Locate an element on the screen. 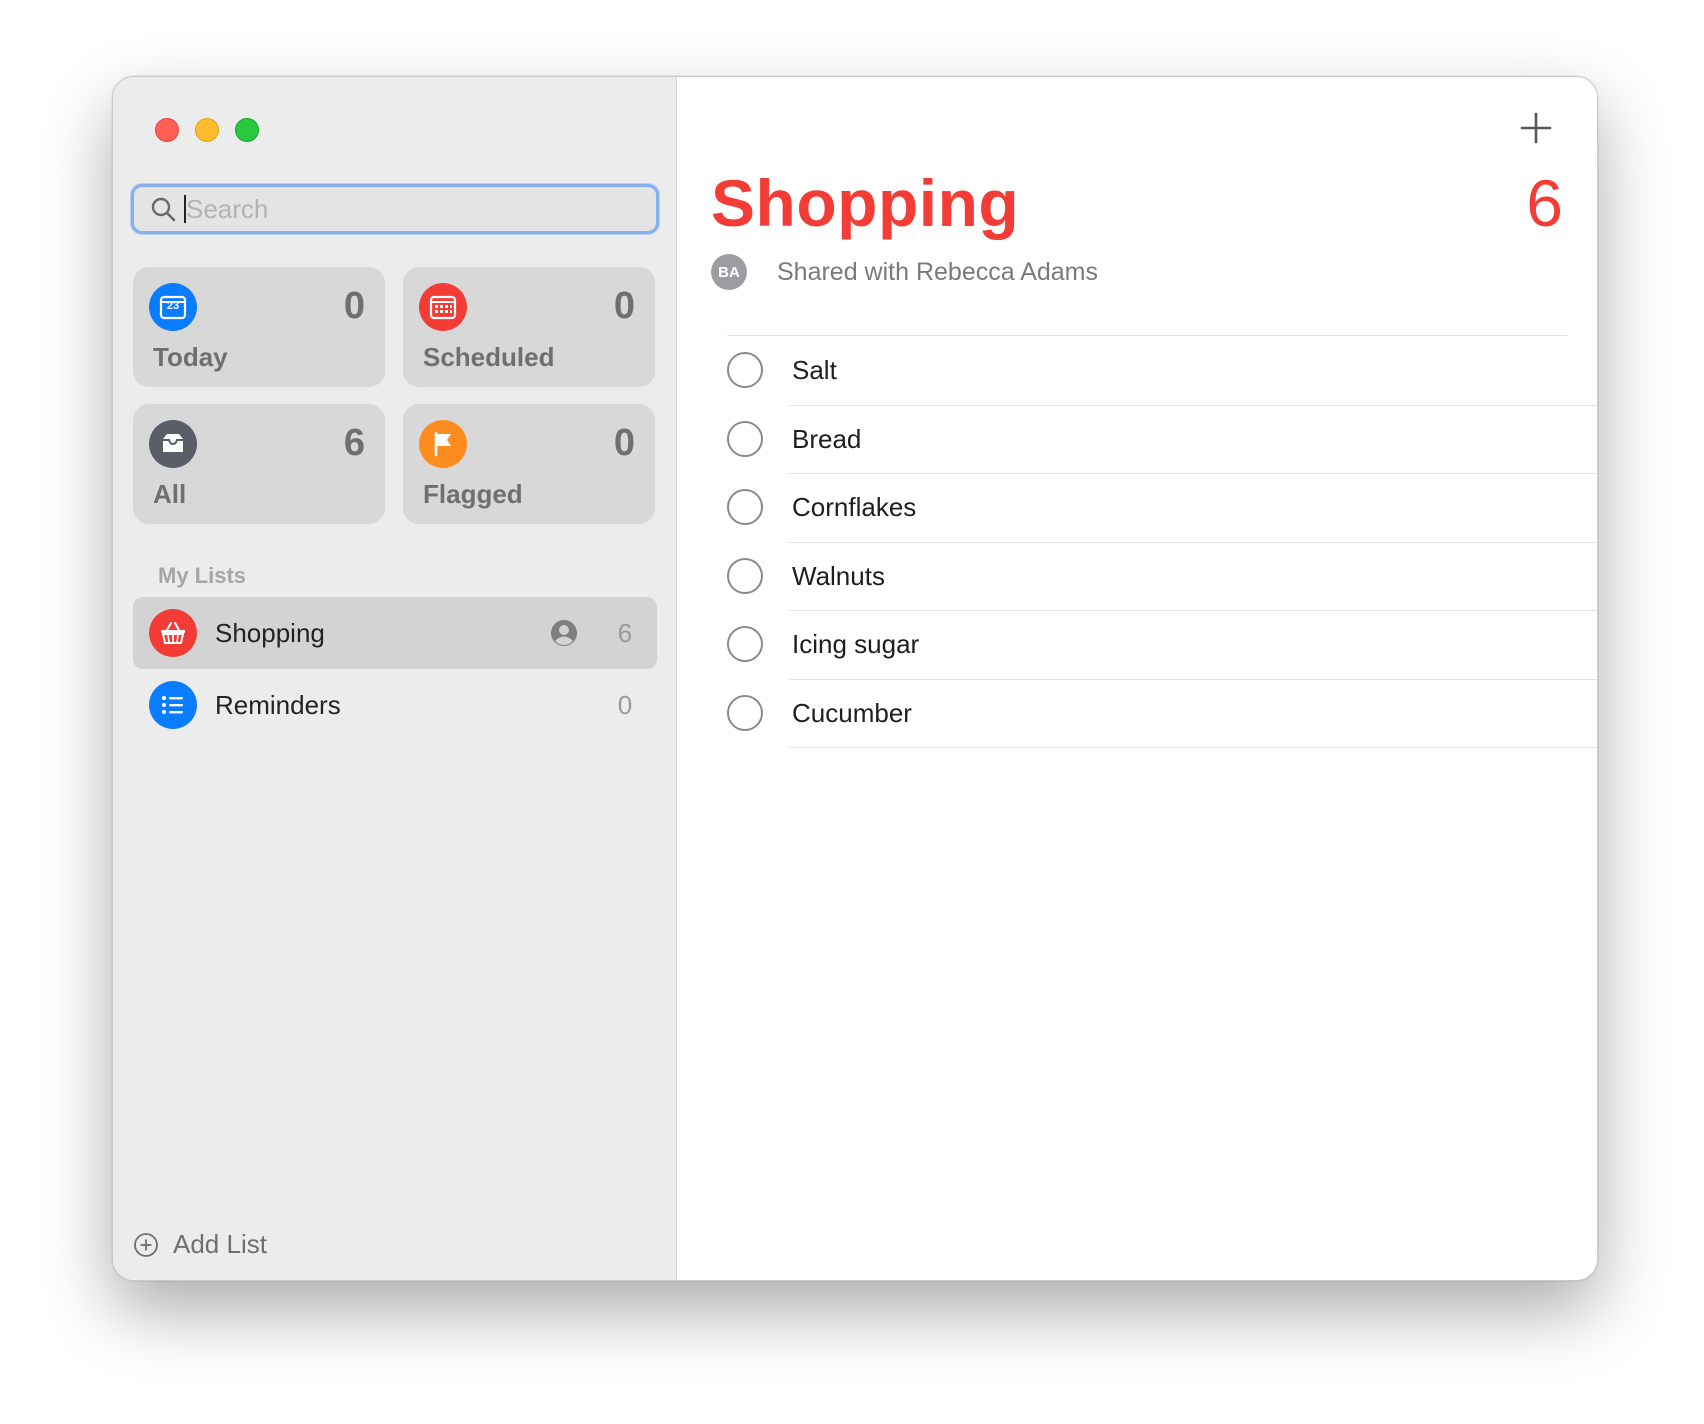 The width and height of the screenshot is (1704, 1424). list-item: Cornflakes is located at coordinates (1137, 508).